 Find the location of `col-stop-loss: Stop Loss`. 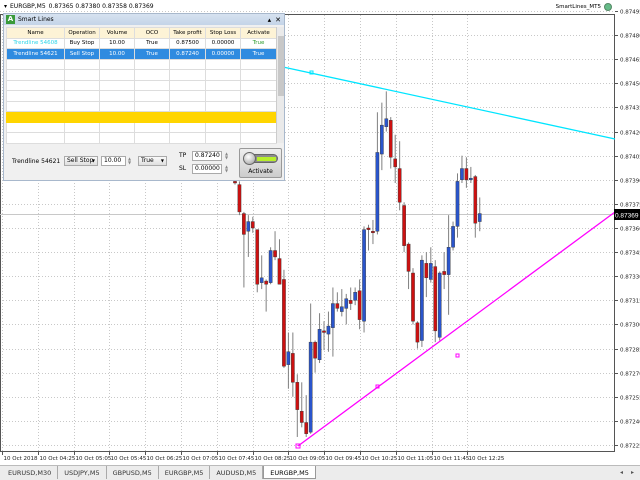

col-stop-loss: Stop Loss is located at coordinates (223, 33).